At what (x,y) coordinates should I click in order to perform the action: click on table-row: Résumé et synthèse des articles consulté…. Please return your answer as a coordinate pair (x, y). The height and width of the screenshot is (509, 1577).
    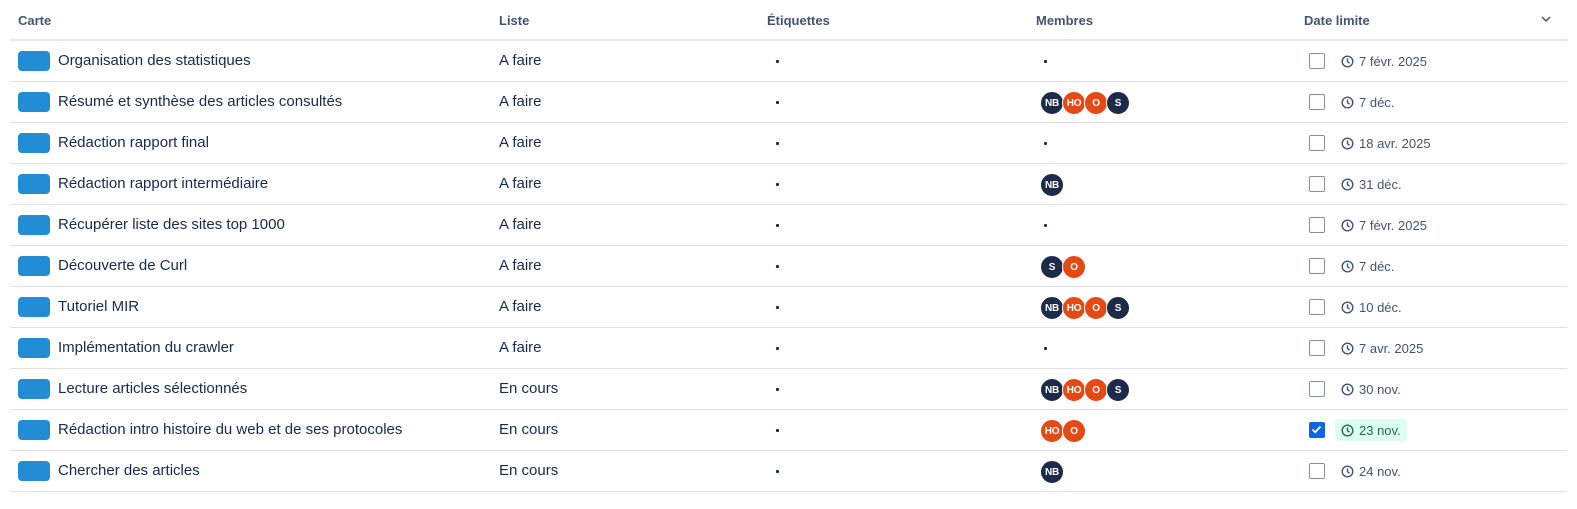
    Looking at the image, I should click on (788, 102).